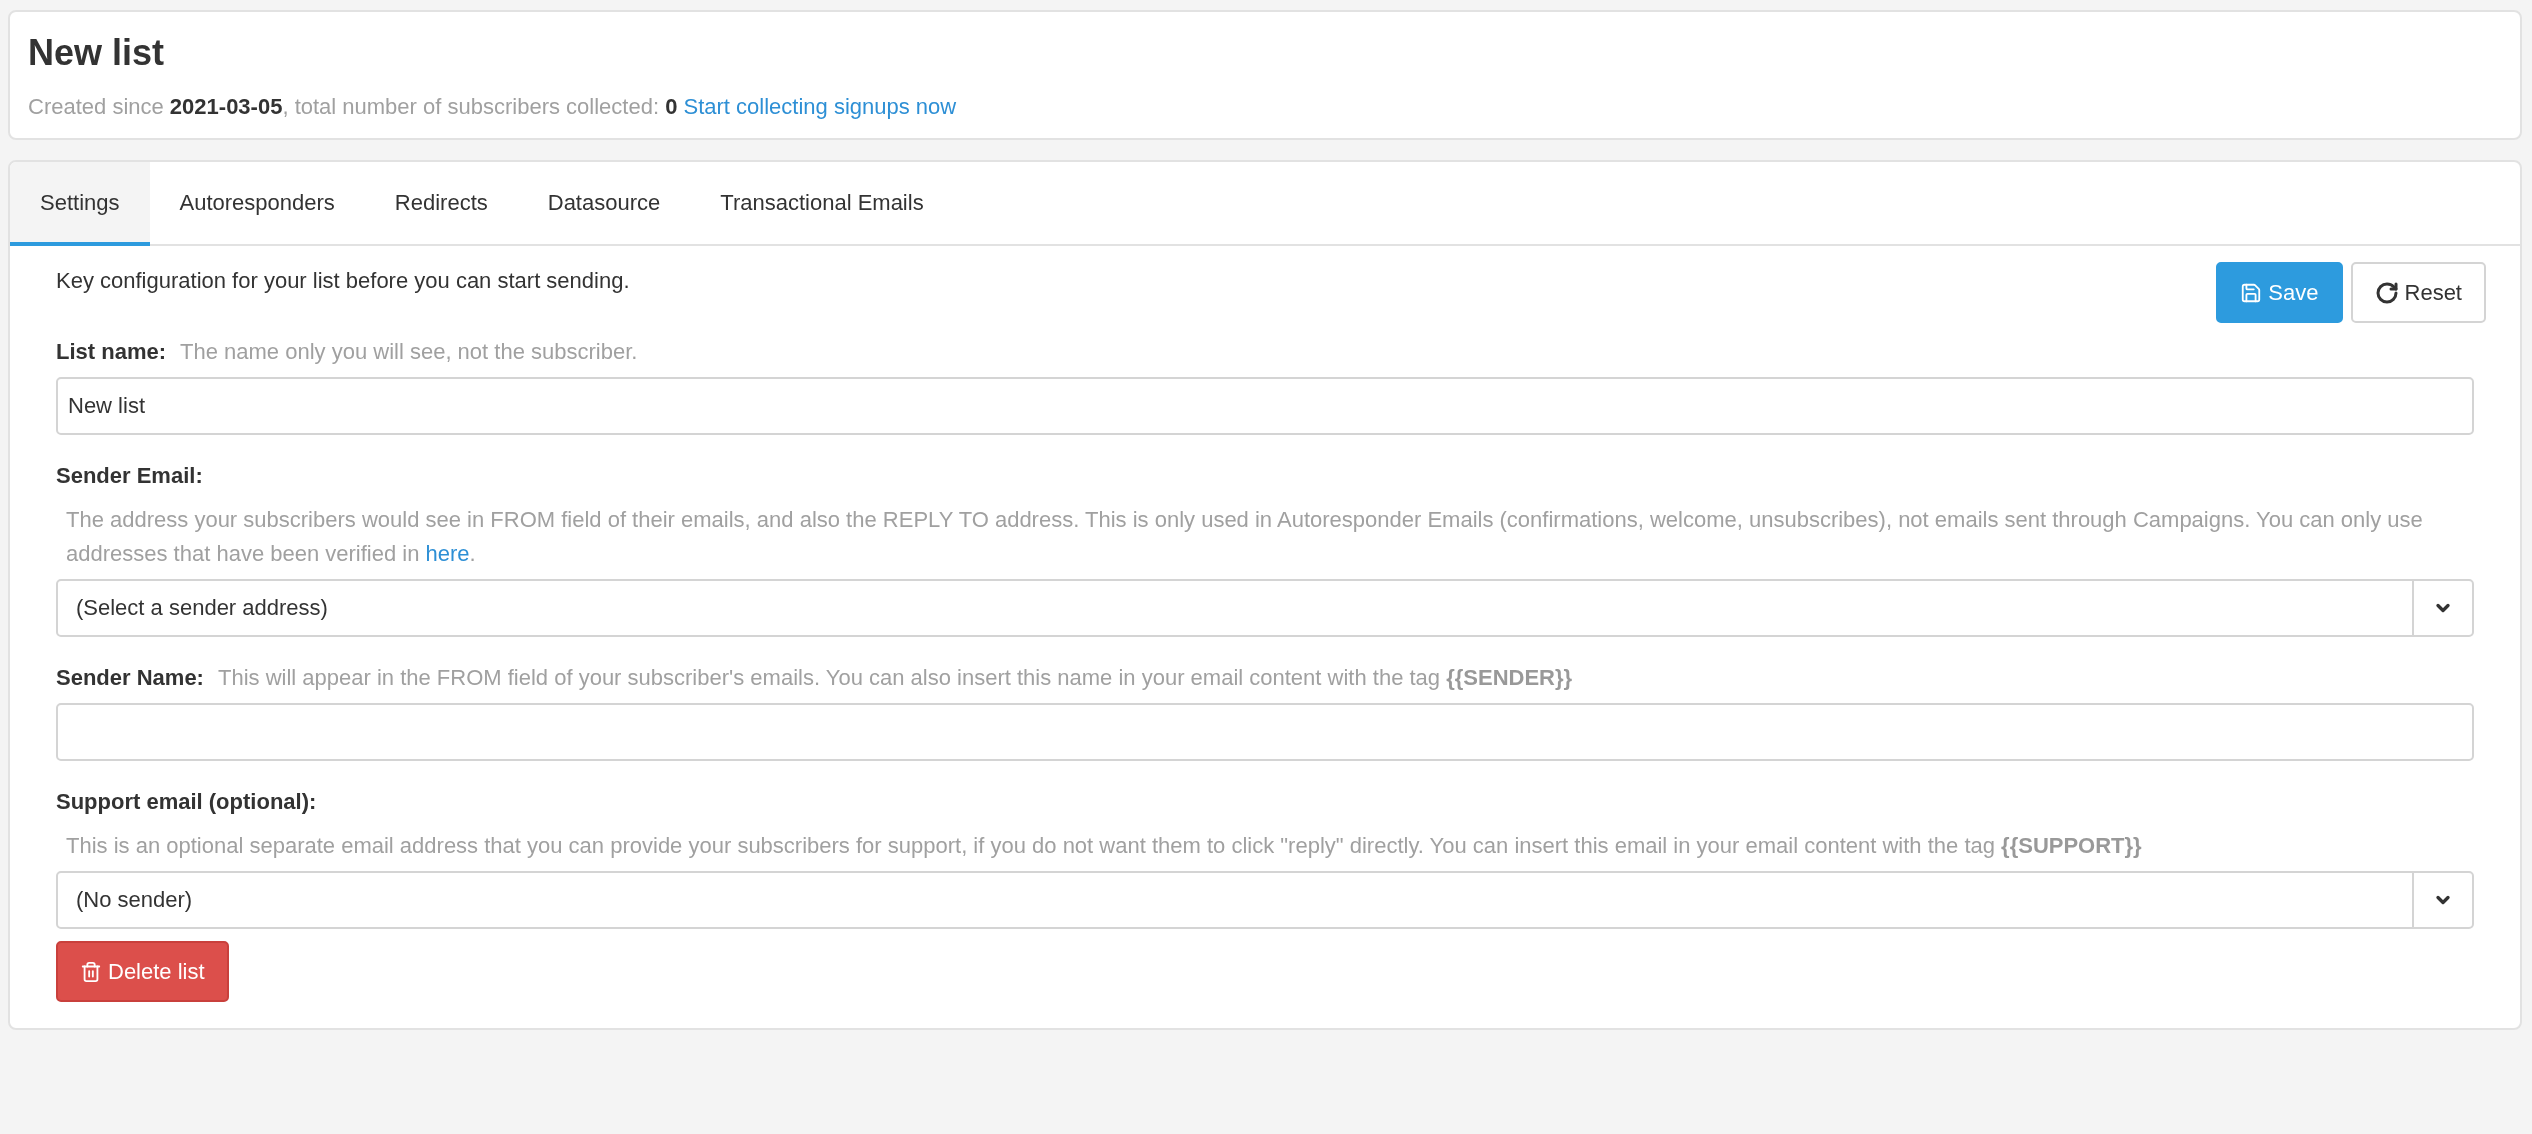 The image size is (2532, 1134). Describe the element at coordinates (130, 476) in the screenshot. I see `field-label: Sender Email:` at that location.